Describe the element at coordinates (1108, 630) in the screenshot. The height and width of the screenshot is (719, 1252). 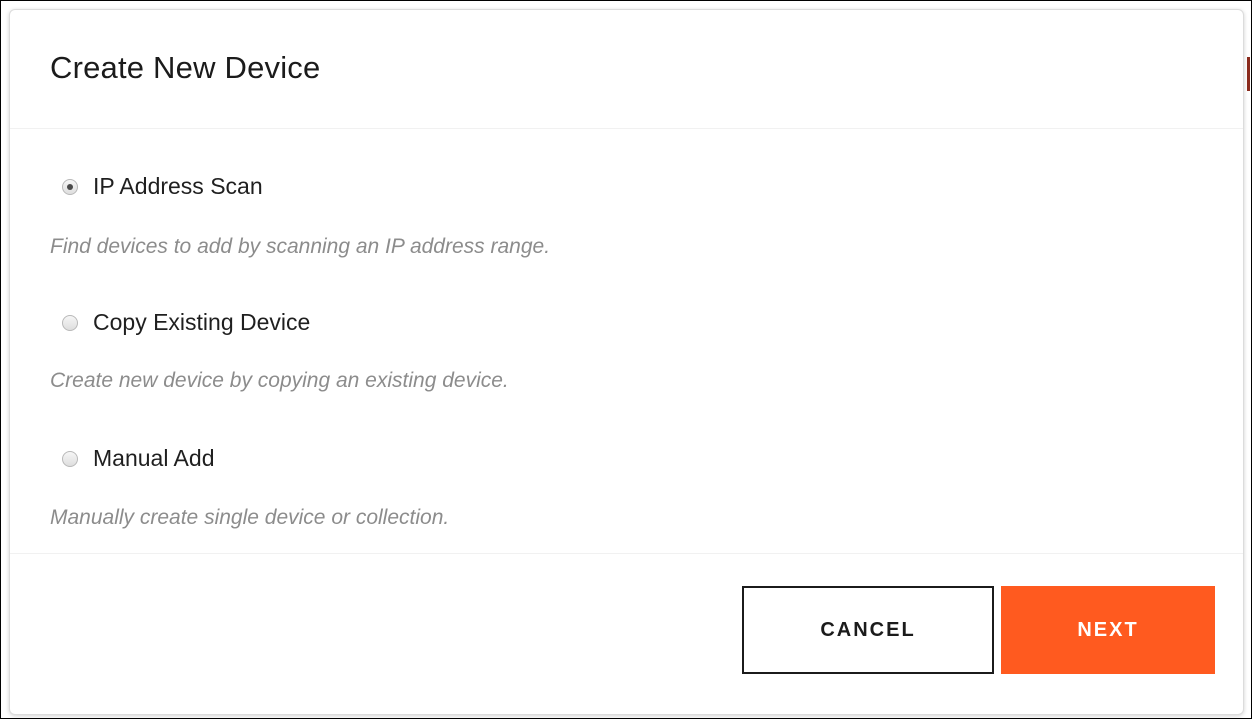
I see `next-button: NEXT` at that location.